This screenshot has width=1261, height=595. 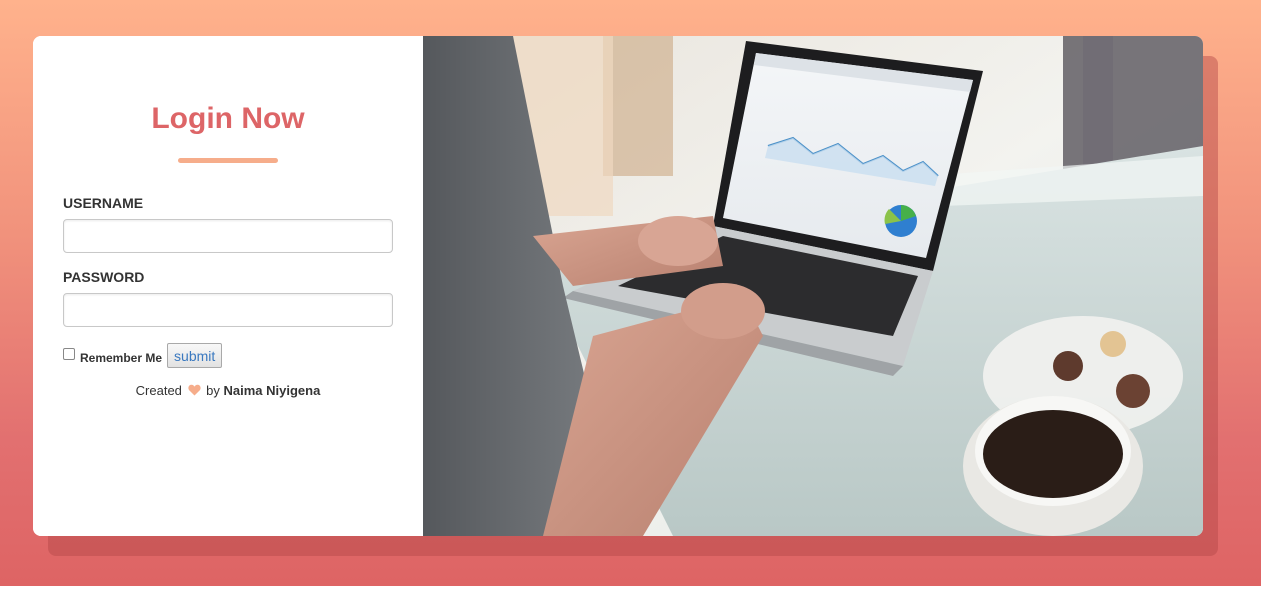 I want to click on submit-button: submit, so click(x=195, y=355).